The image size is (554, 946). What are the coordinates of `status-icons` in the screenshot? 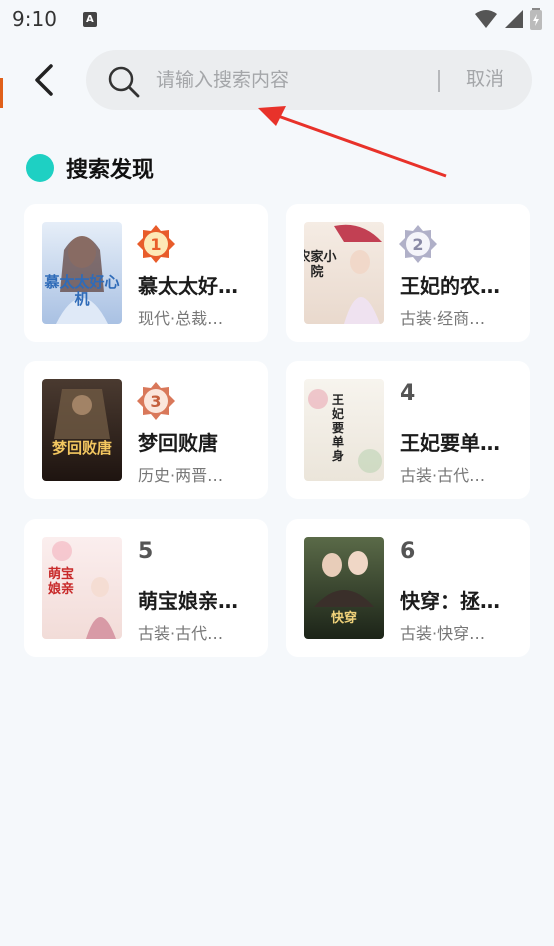 It's located at (508, 19).